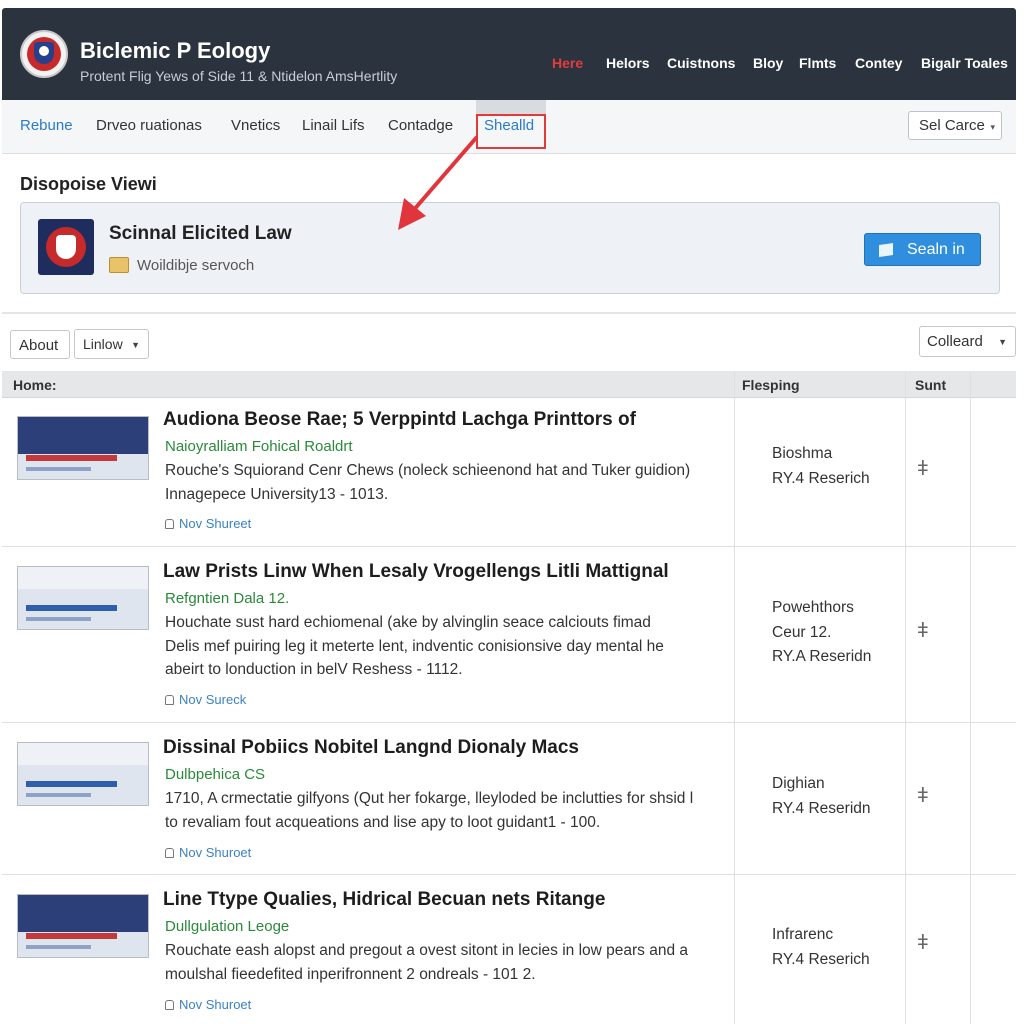 The image size is (1024, 1024). I want to click on linlow-label: Linlow, so click(103, 344).